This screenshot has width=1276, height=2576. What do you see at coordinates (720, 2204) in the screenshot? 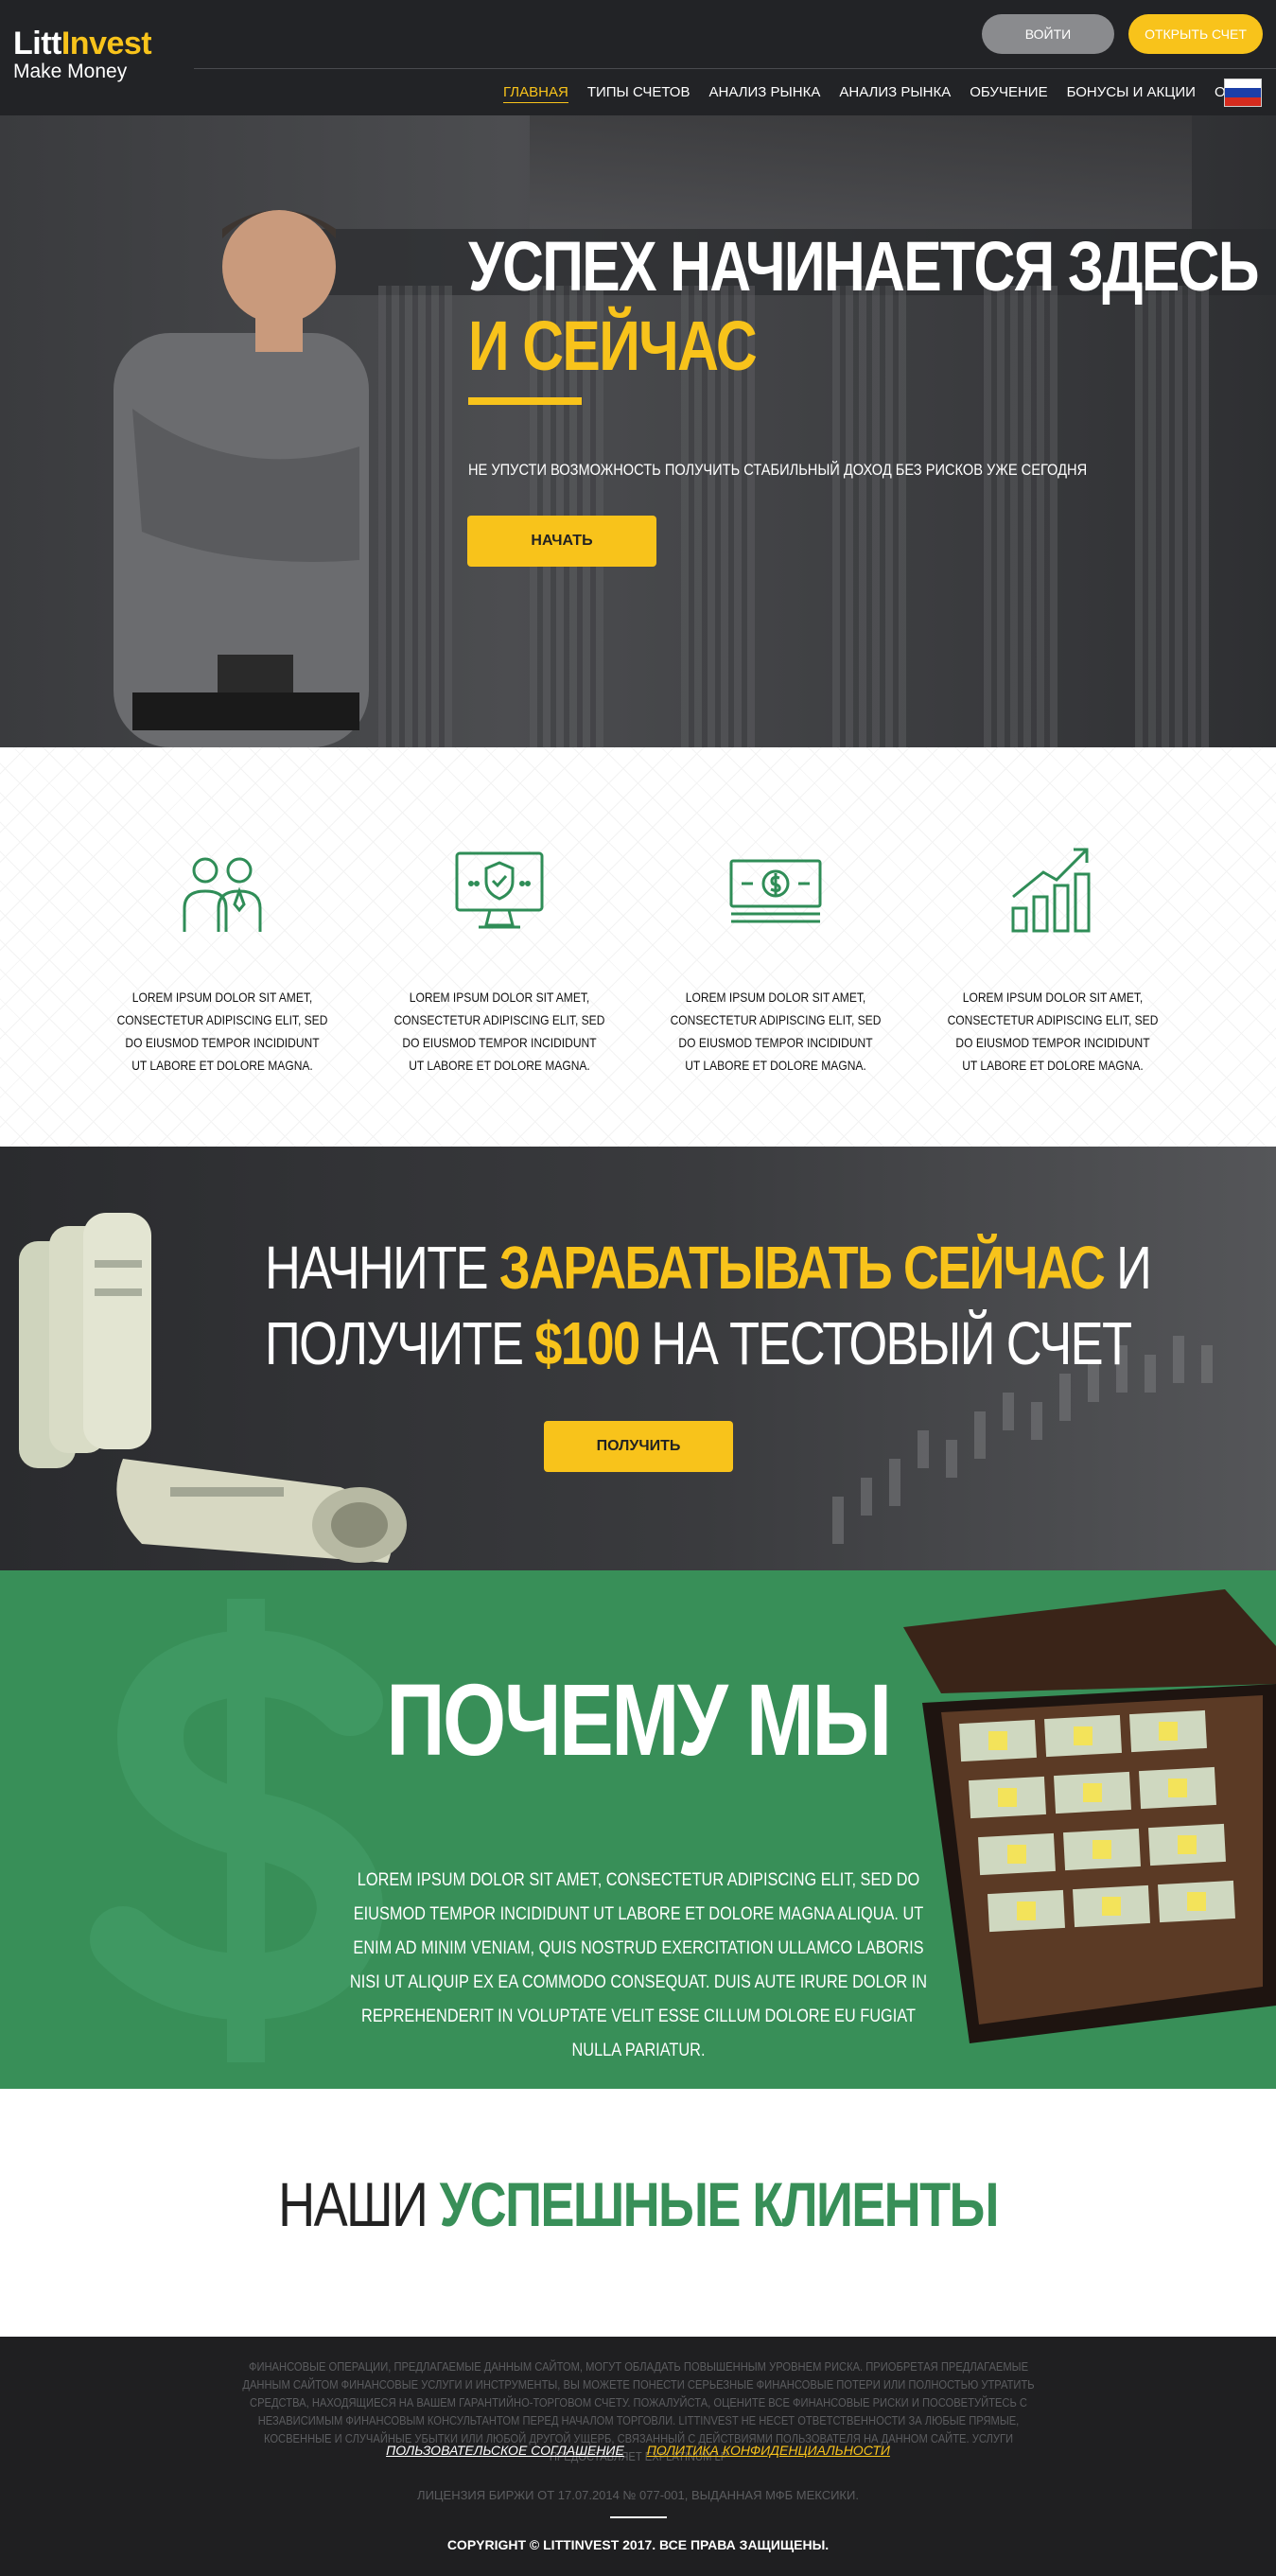
I see `clients-title-b: УСПЕШНЫЕ КЛИЕНТЫ` at bounding box center [720, 2204].